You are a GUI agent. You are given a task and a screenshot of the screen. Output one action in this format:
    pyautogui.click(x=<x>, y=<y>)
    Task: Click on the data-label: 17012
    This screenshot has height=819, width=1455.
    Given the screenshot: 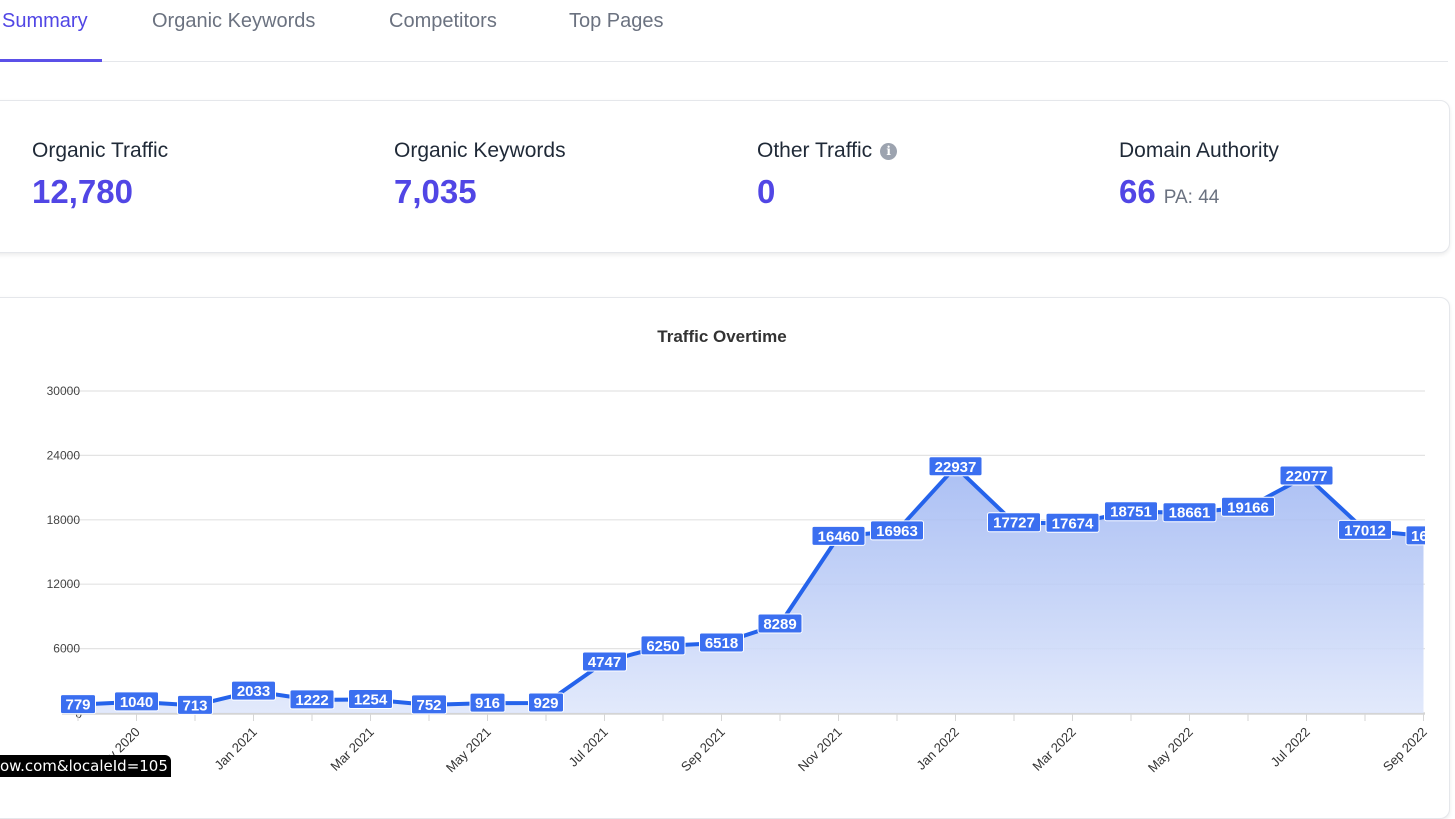 What is the action you would take?
    pyautogui.click(x=1365, y=529)
    